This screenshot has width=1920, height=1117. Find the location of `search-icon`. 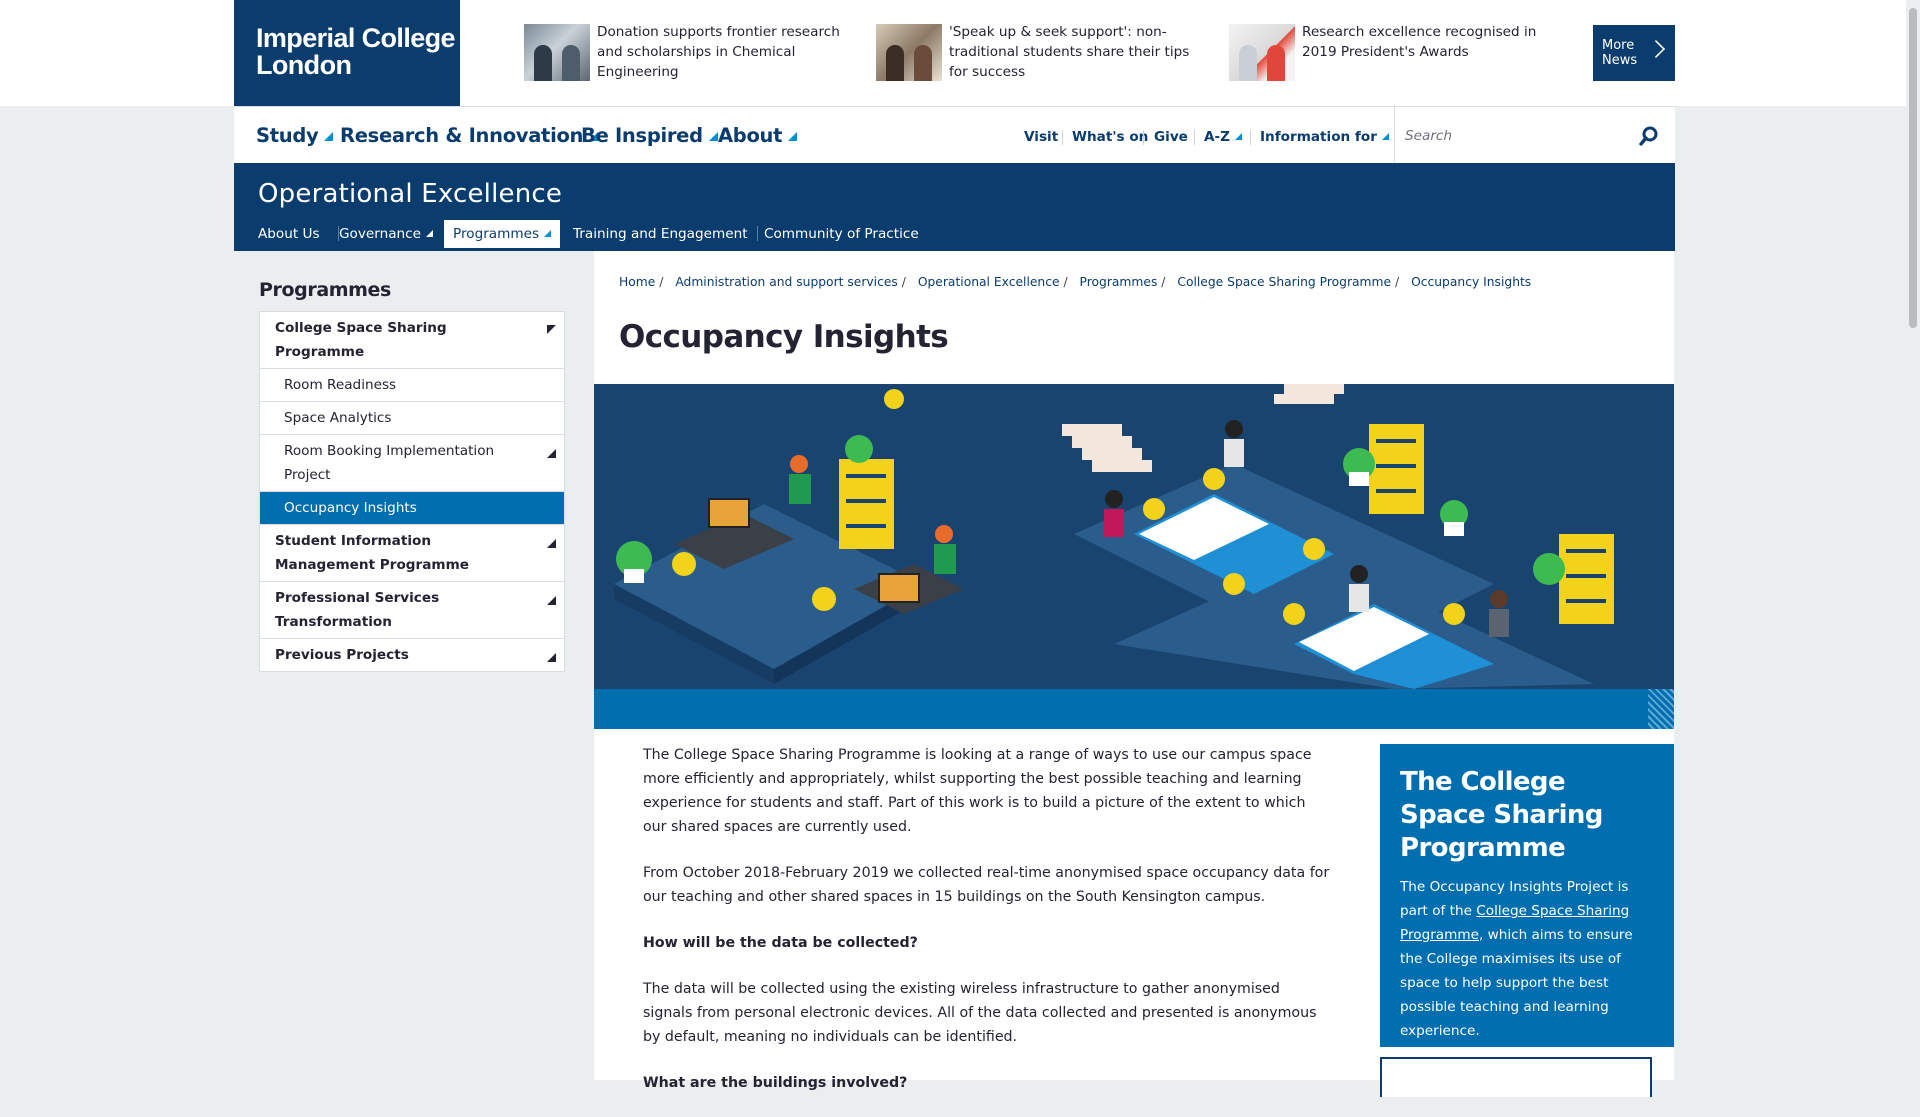

search-icon is located at coordinates (1649, 136).